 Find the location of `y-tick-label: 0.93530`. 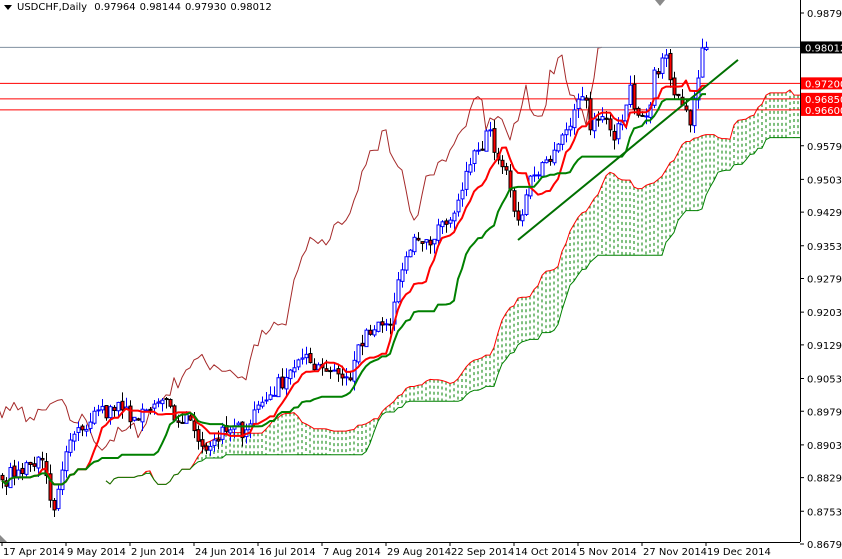

y-tick-label: 0.93530 is located at coordinates (824, 247).